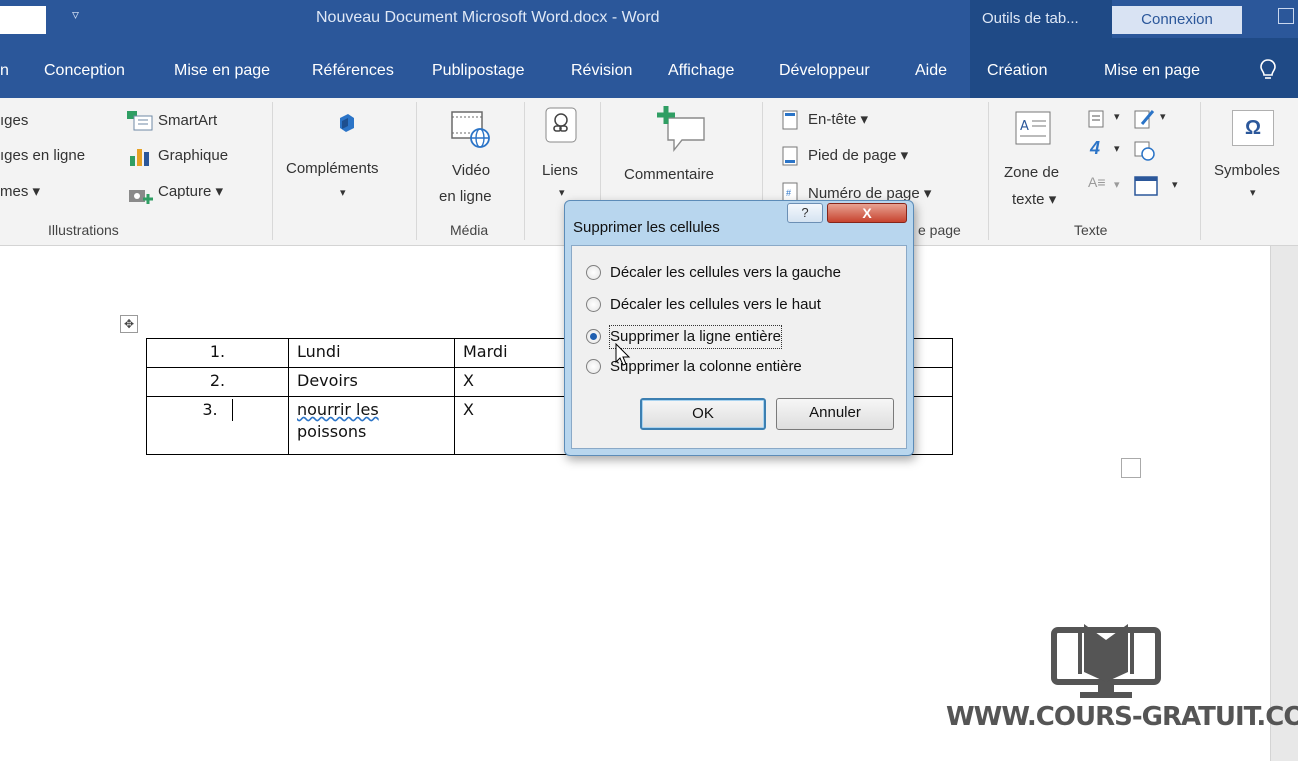 The image size is (1298, 761). What do you see at coordinates (84, 71) in the screenshot?
I see `tab-conception: Conception` at bounding box center [84, 71].